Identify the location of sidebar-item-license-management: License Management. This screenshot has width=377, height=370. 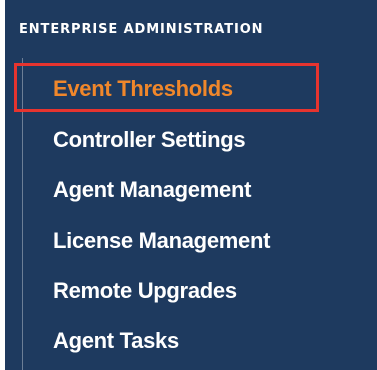
(161, 241).